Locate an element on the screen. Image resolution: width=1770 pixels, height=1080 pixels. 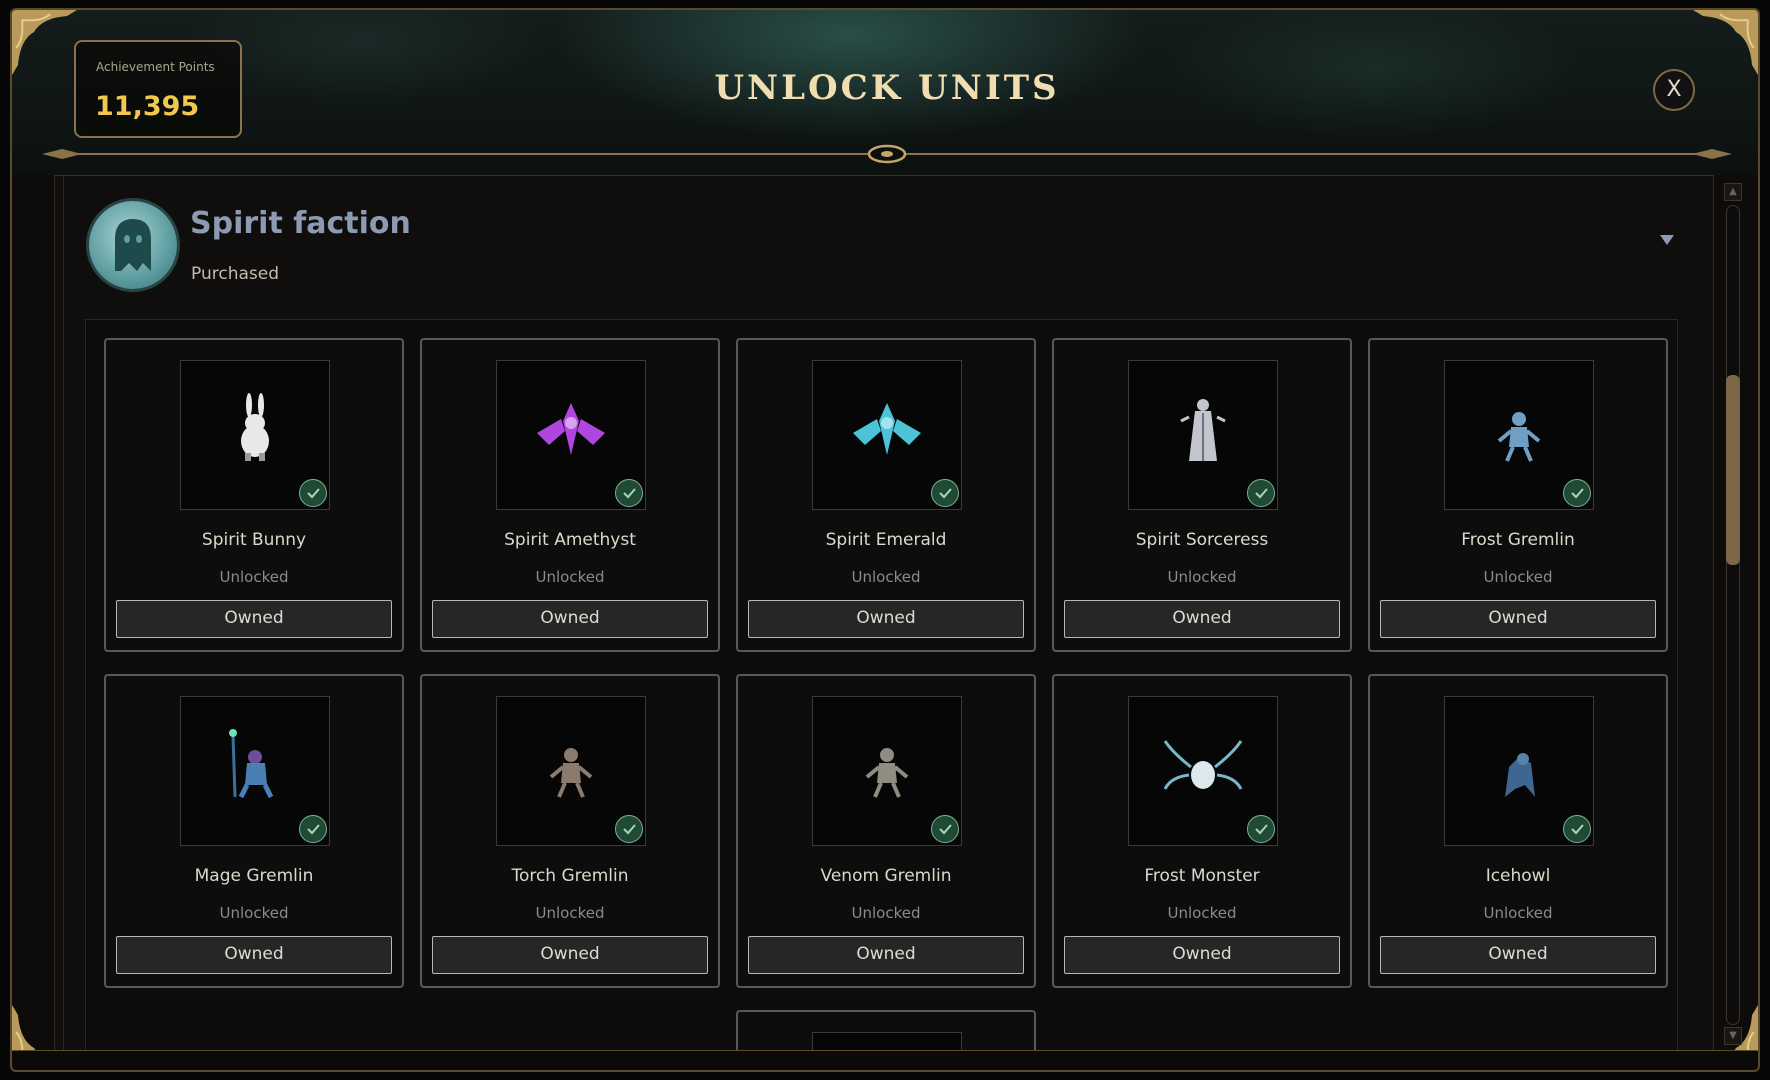
unit-name: Frost Gremlin is located at coordinates (1518, 540).